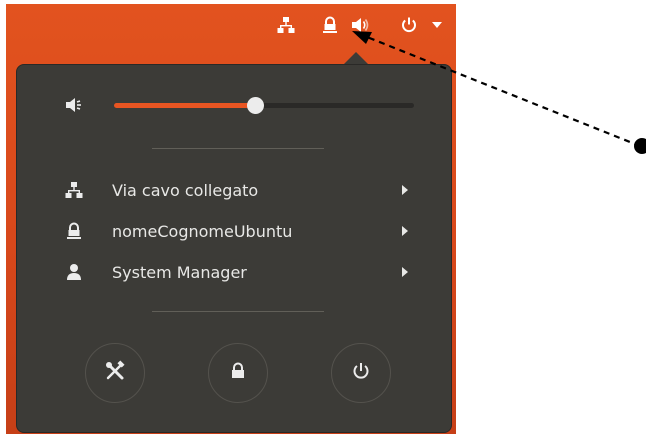 Image resolution: width=646 pixels, height=437 pixels. What do you see at coordinates (640, 146) in the screenshot?
I see `arrow-origin-dot` at bounding box center [640, 146].